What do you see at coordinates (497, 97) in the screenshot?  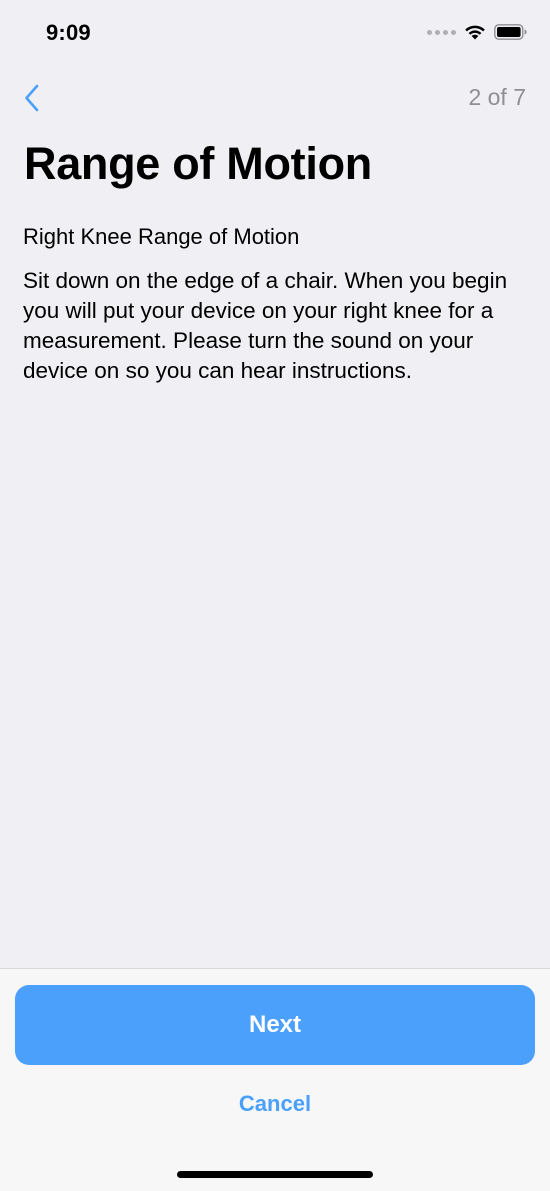 I see `step-indicator: 2 of 7` at bounding box center [497, 97].